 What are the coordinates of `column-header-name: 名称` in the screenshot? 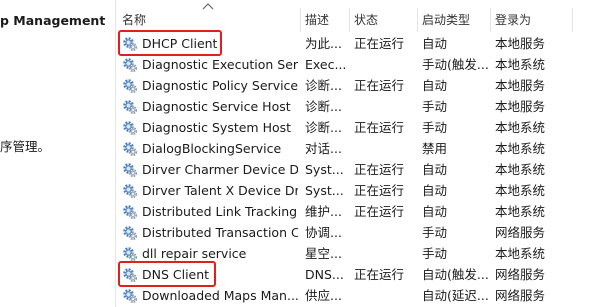 It's located at (209, 20).